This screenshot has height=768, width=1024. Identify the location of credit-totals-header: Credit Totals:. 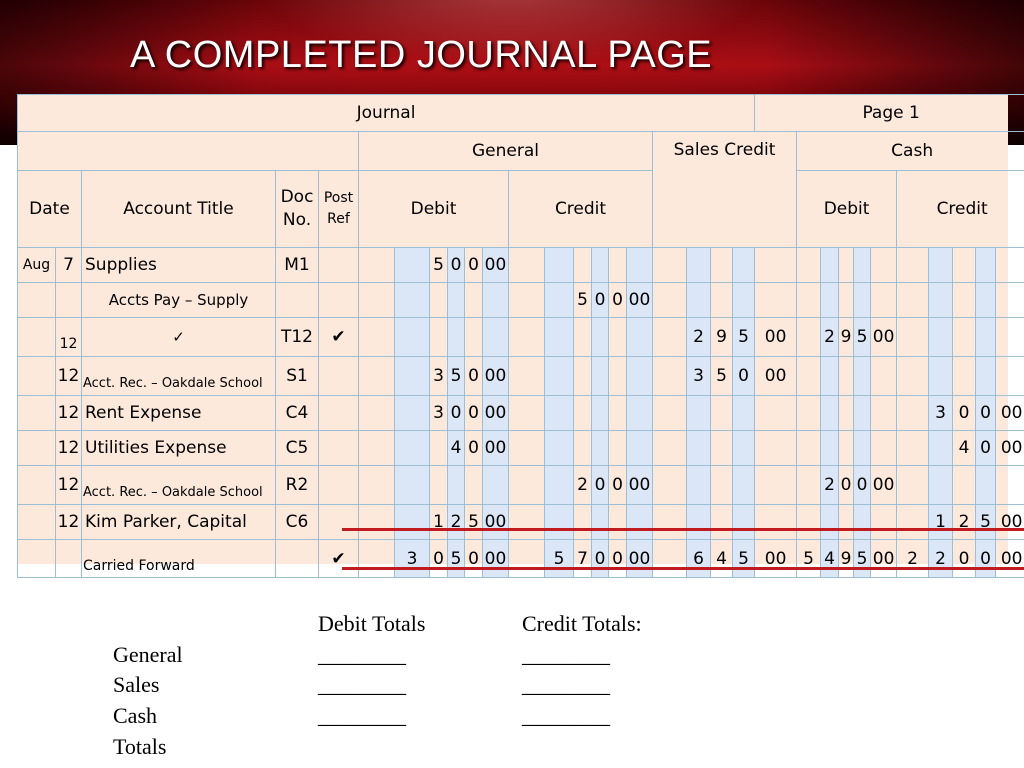
(582, 623).